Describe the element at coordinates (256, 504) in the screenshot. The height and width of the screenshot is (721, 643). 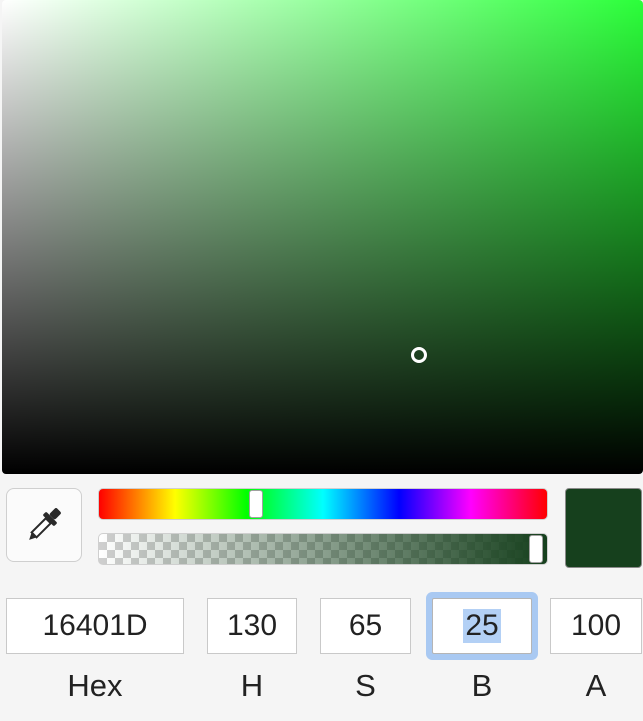
I see `hue-slider-thumb` at that location.